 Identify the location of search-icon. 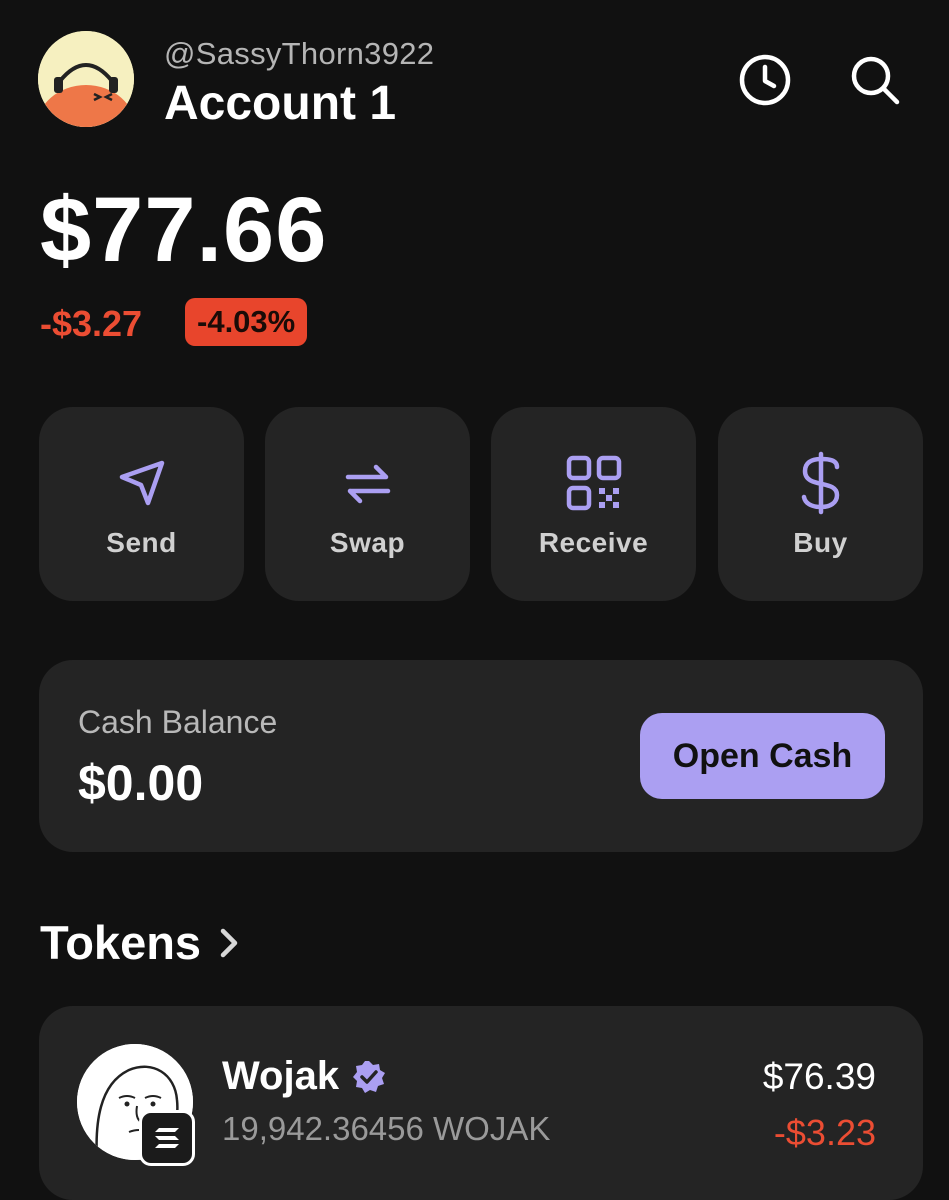
(875, 80).